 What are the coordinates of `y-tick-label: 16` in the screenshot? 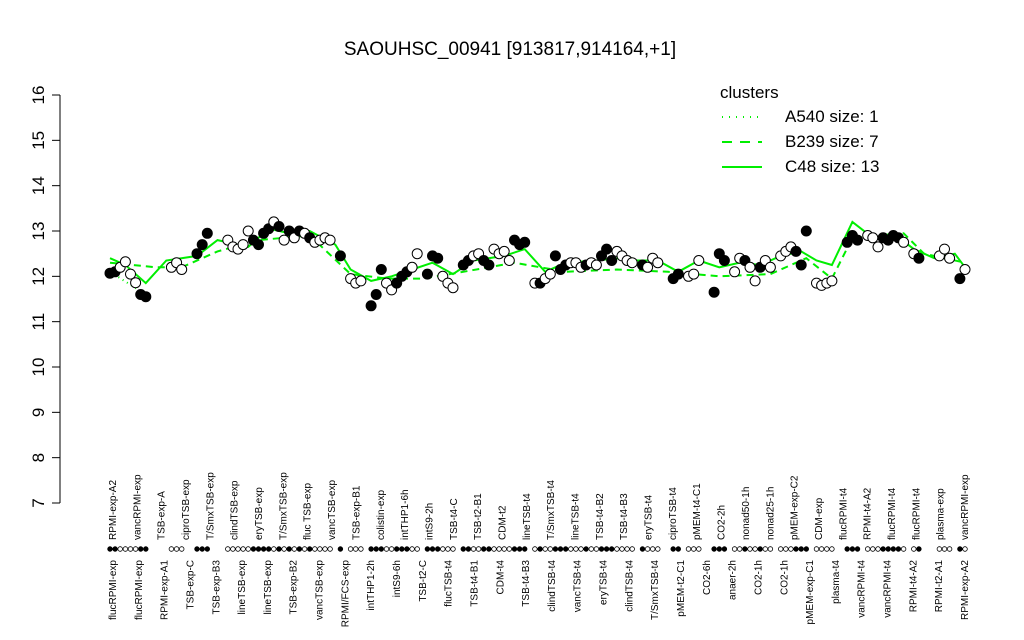 It's located at (38, 95).